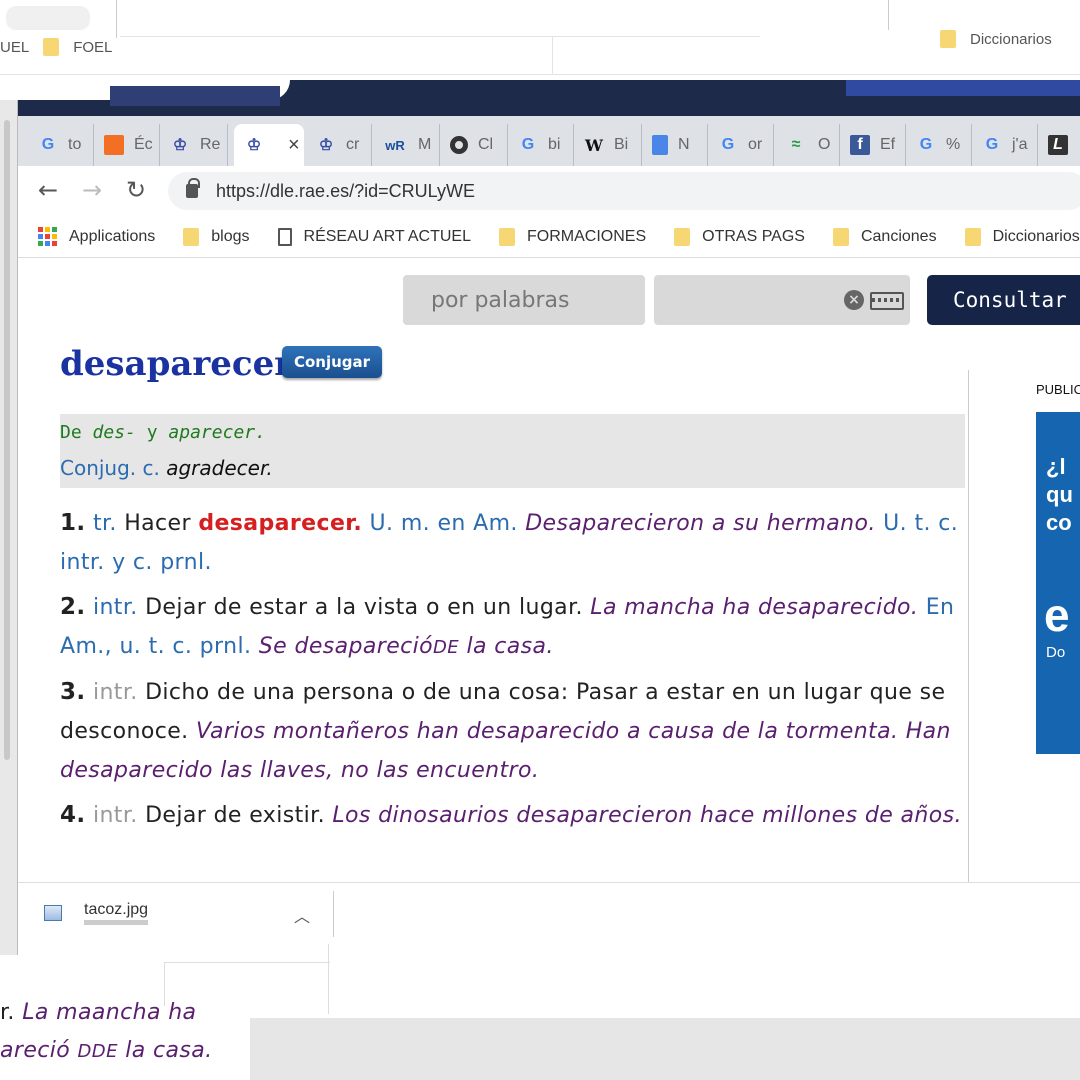 This screenshot has height=1080, width=1080. I want to click on tab-facebook: f Ef, so click(873, 145).